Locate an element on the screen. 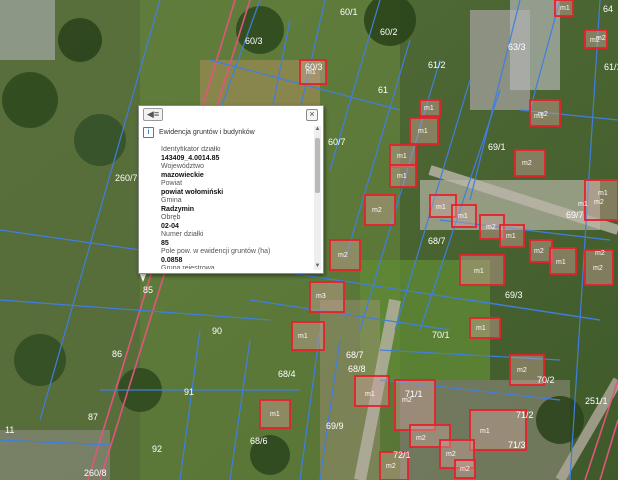  parcel-number-label: 61/1 is located at coordinates (611, 67).